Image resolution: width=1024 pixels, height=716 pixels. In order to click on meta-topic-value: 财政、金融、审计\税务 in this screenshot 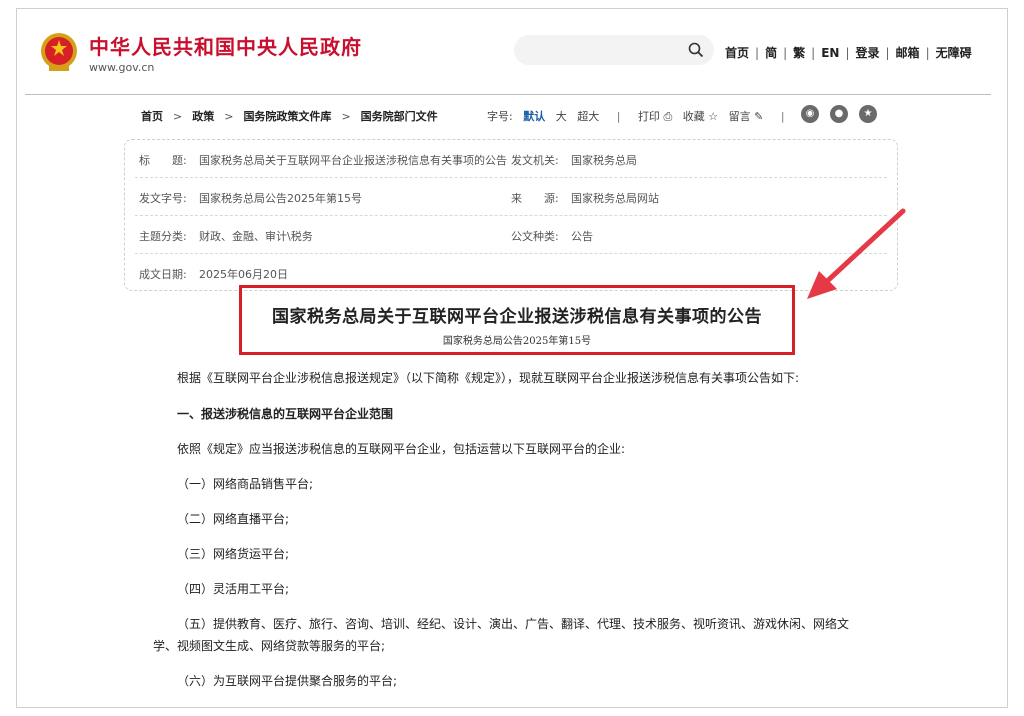, I will do `click(256, 236)`.